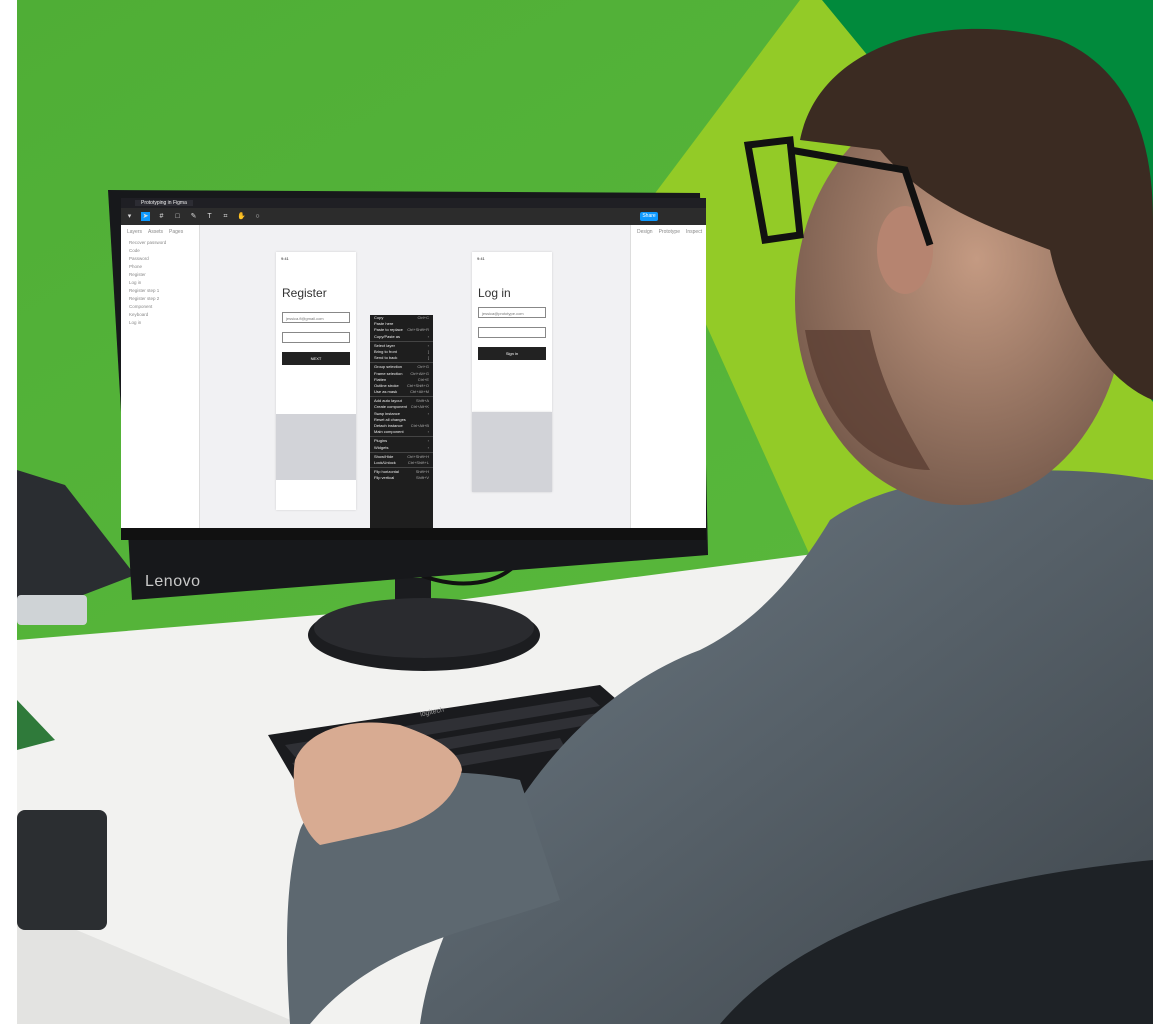 Image resolution: width=1153 pixels, height=1024 pixels. Describe the element at coordinates (413, 203) in the screenshot. I see `browser-titlebar: Prototyping in Figma` at that location.